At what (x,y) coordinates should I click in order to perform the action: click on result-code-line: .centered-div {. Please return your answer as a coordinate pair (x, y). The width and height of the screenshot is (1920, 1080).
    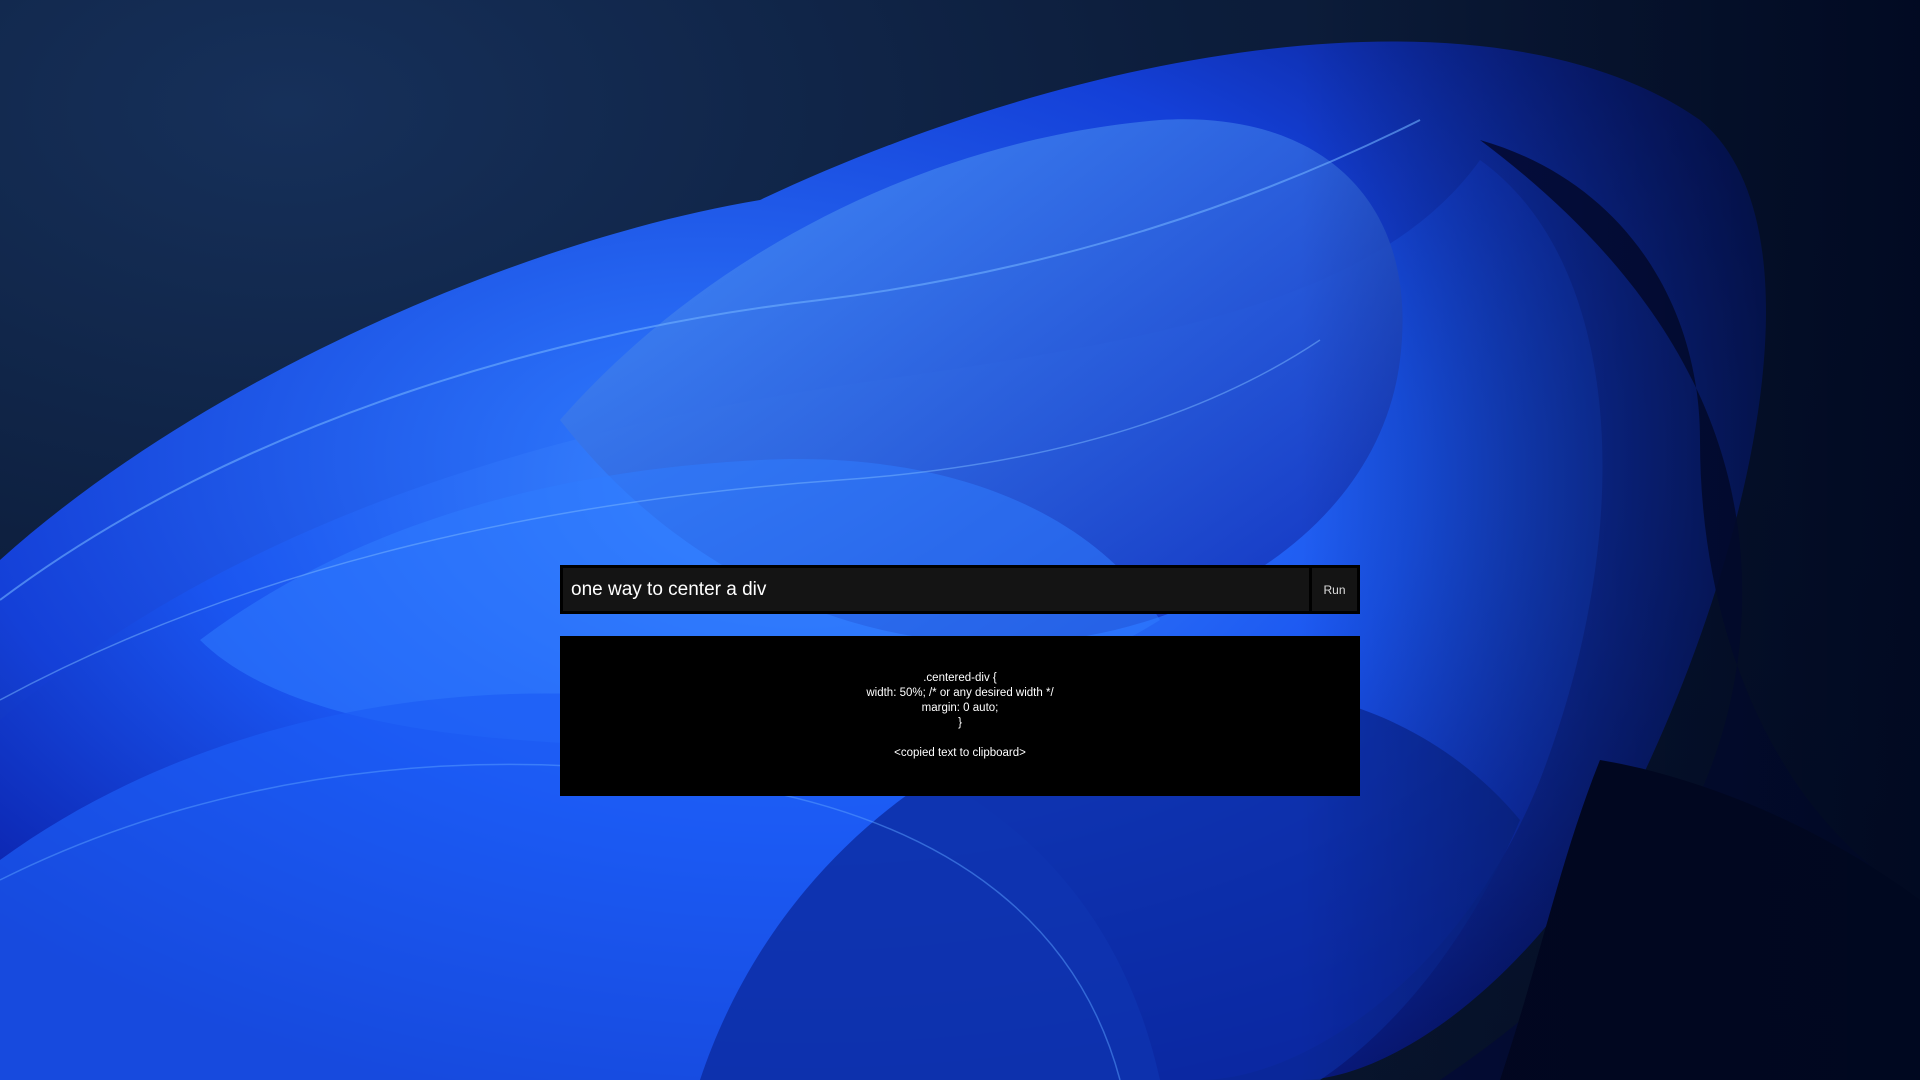
    Looking at the image, I should click on (960, 678).